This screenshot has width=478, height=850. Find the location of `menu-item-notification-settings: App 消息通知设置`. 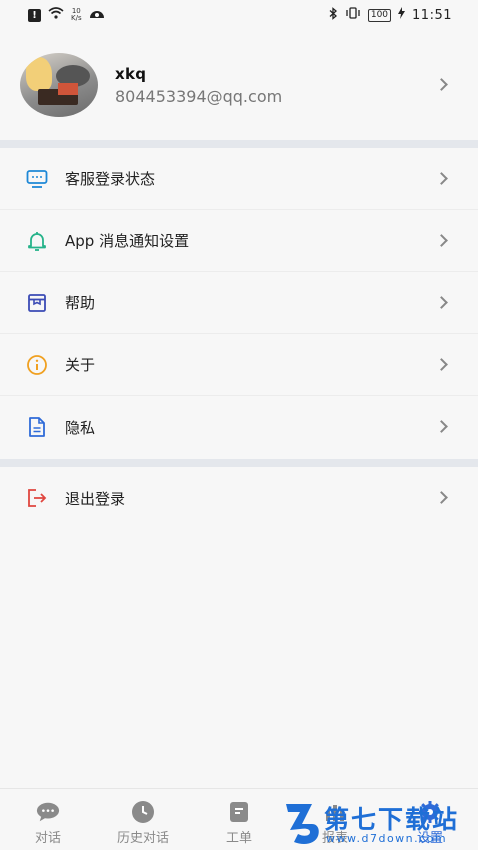

menu-item-notification-settings: App 消息通知设置 is located at coordinates (239, 241).